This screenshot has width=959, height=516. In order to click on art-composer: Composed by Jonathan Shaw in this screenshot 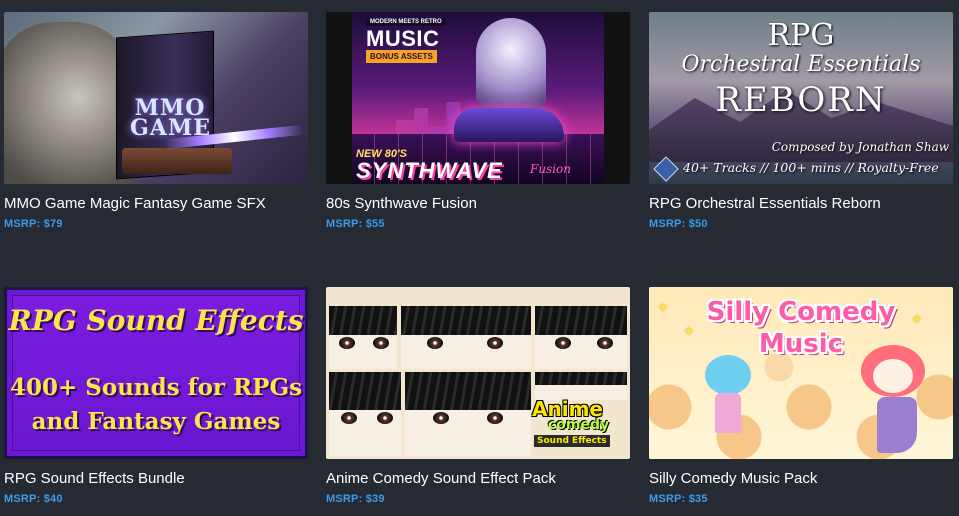, I will do `click(860, 147)`.